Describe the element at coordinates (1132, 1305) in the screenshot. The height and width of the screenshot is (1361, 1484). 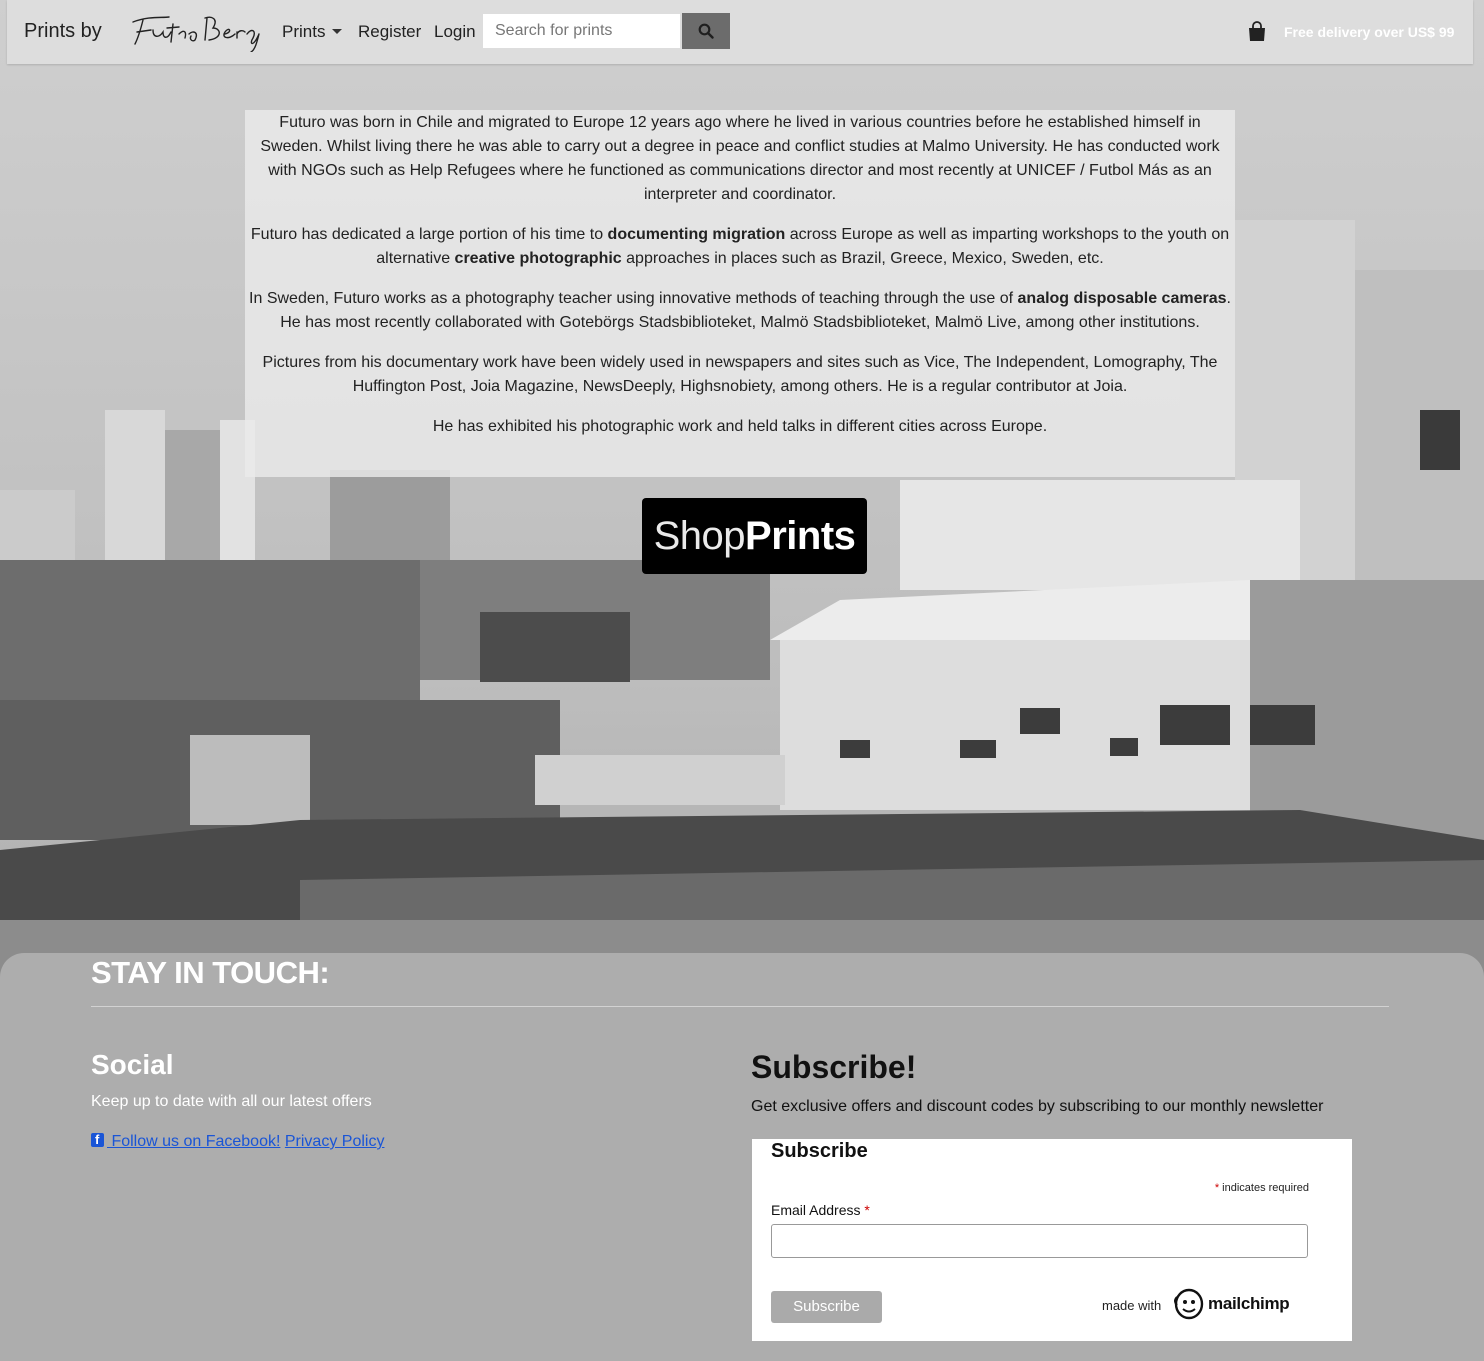
I see `made-with-text: made with` at that location.